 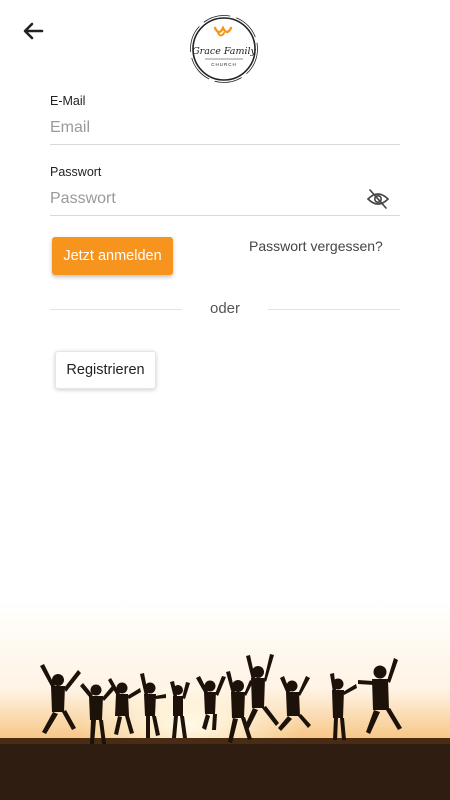 I want to click on arrow-left-icon, so click(x=33, y=31).